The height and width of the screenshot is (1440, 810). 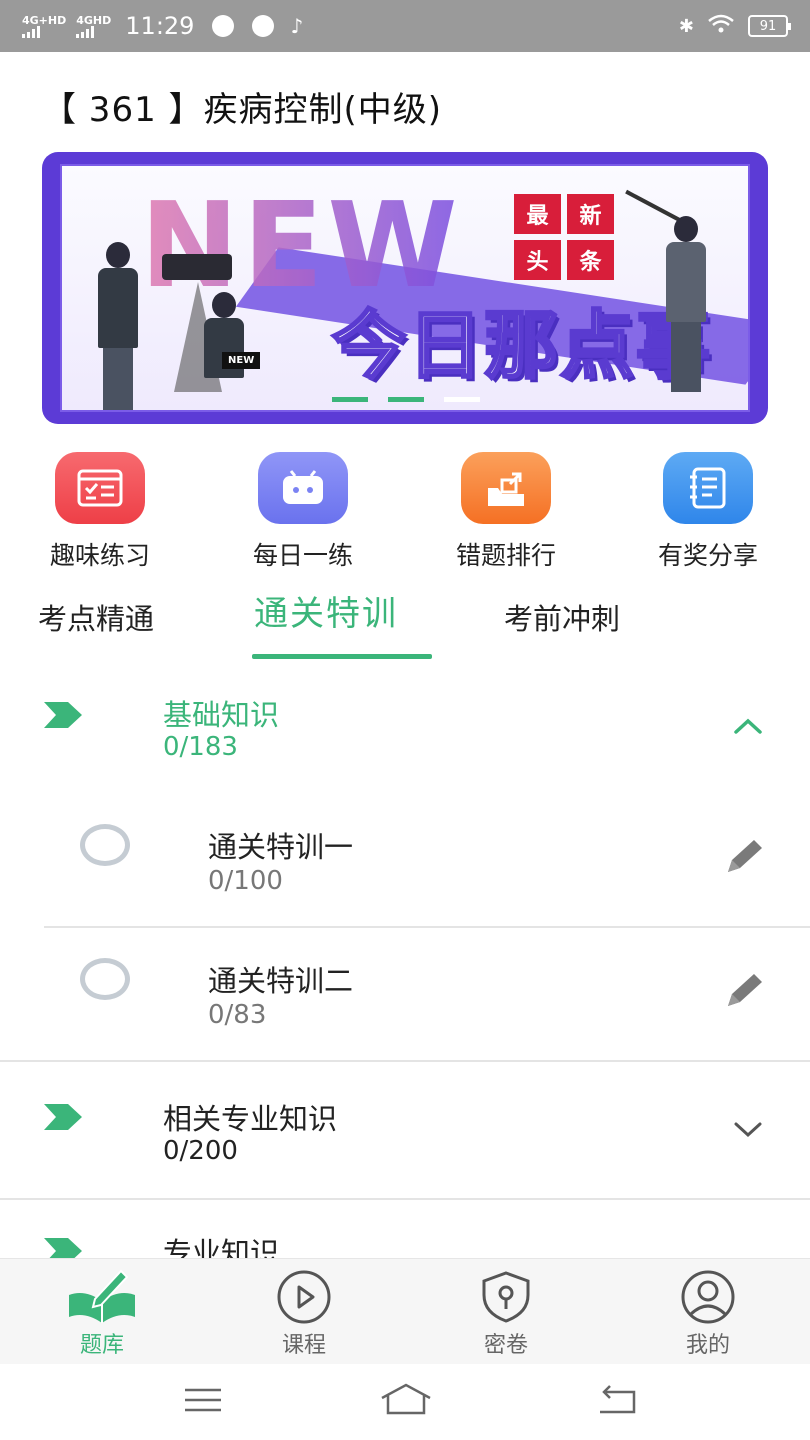 I want to click on telegram-icon, so click(x=223, y=26).